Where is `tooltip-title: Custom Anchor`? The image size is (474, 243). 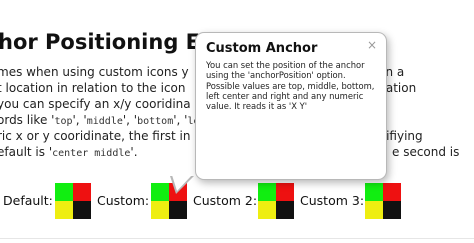 tooltip-title: Custom Anchor is located at coordinates (262, 48).